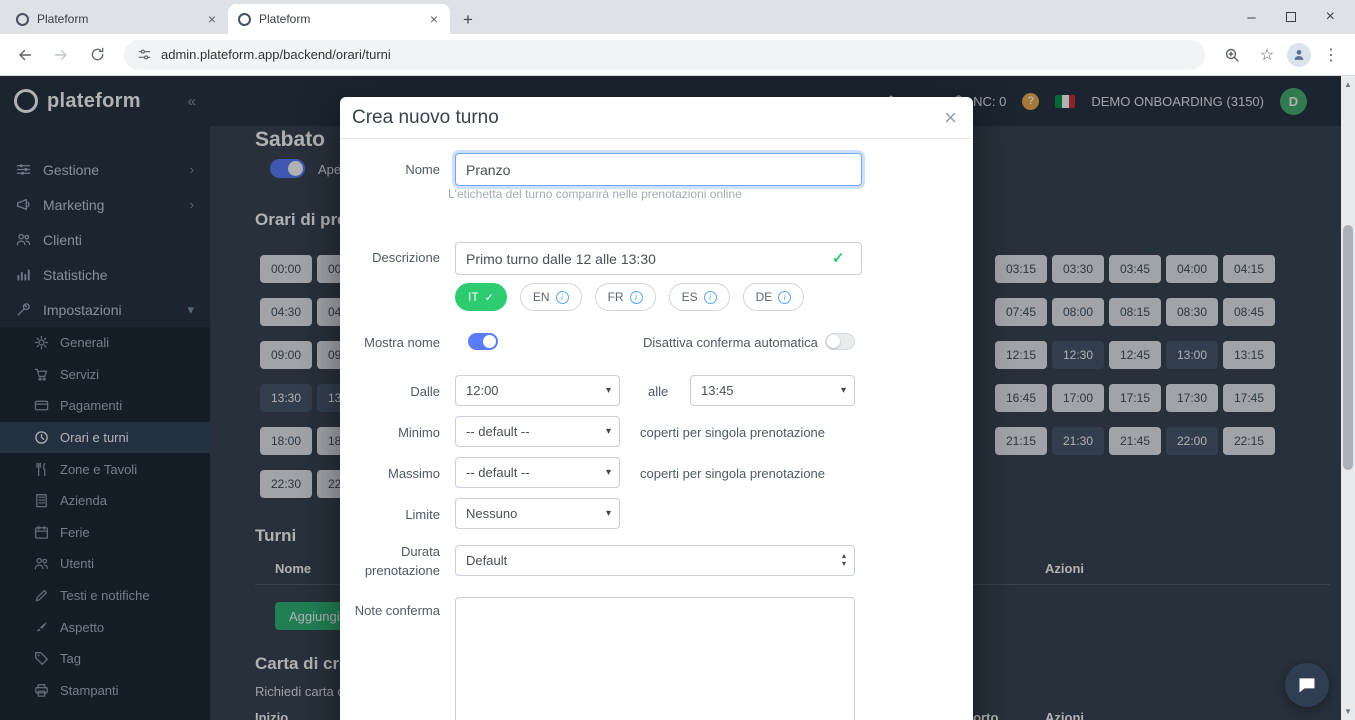  What do you see at coordinates (402, 561) in the screenshot?
I see `durata-label: Durata prenotazione` at bounding box center [402, 561].